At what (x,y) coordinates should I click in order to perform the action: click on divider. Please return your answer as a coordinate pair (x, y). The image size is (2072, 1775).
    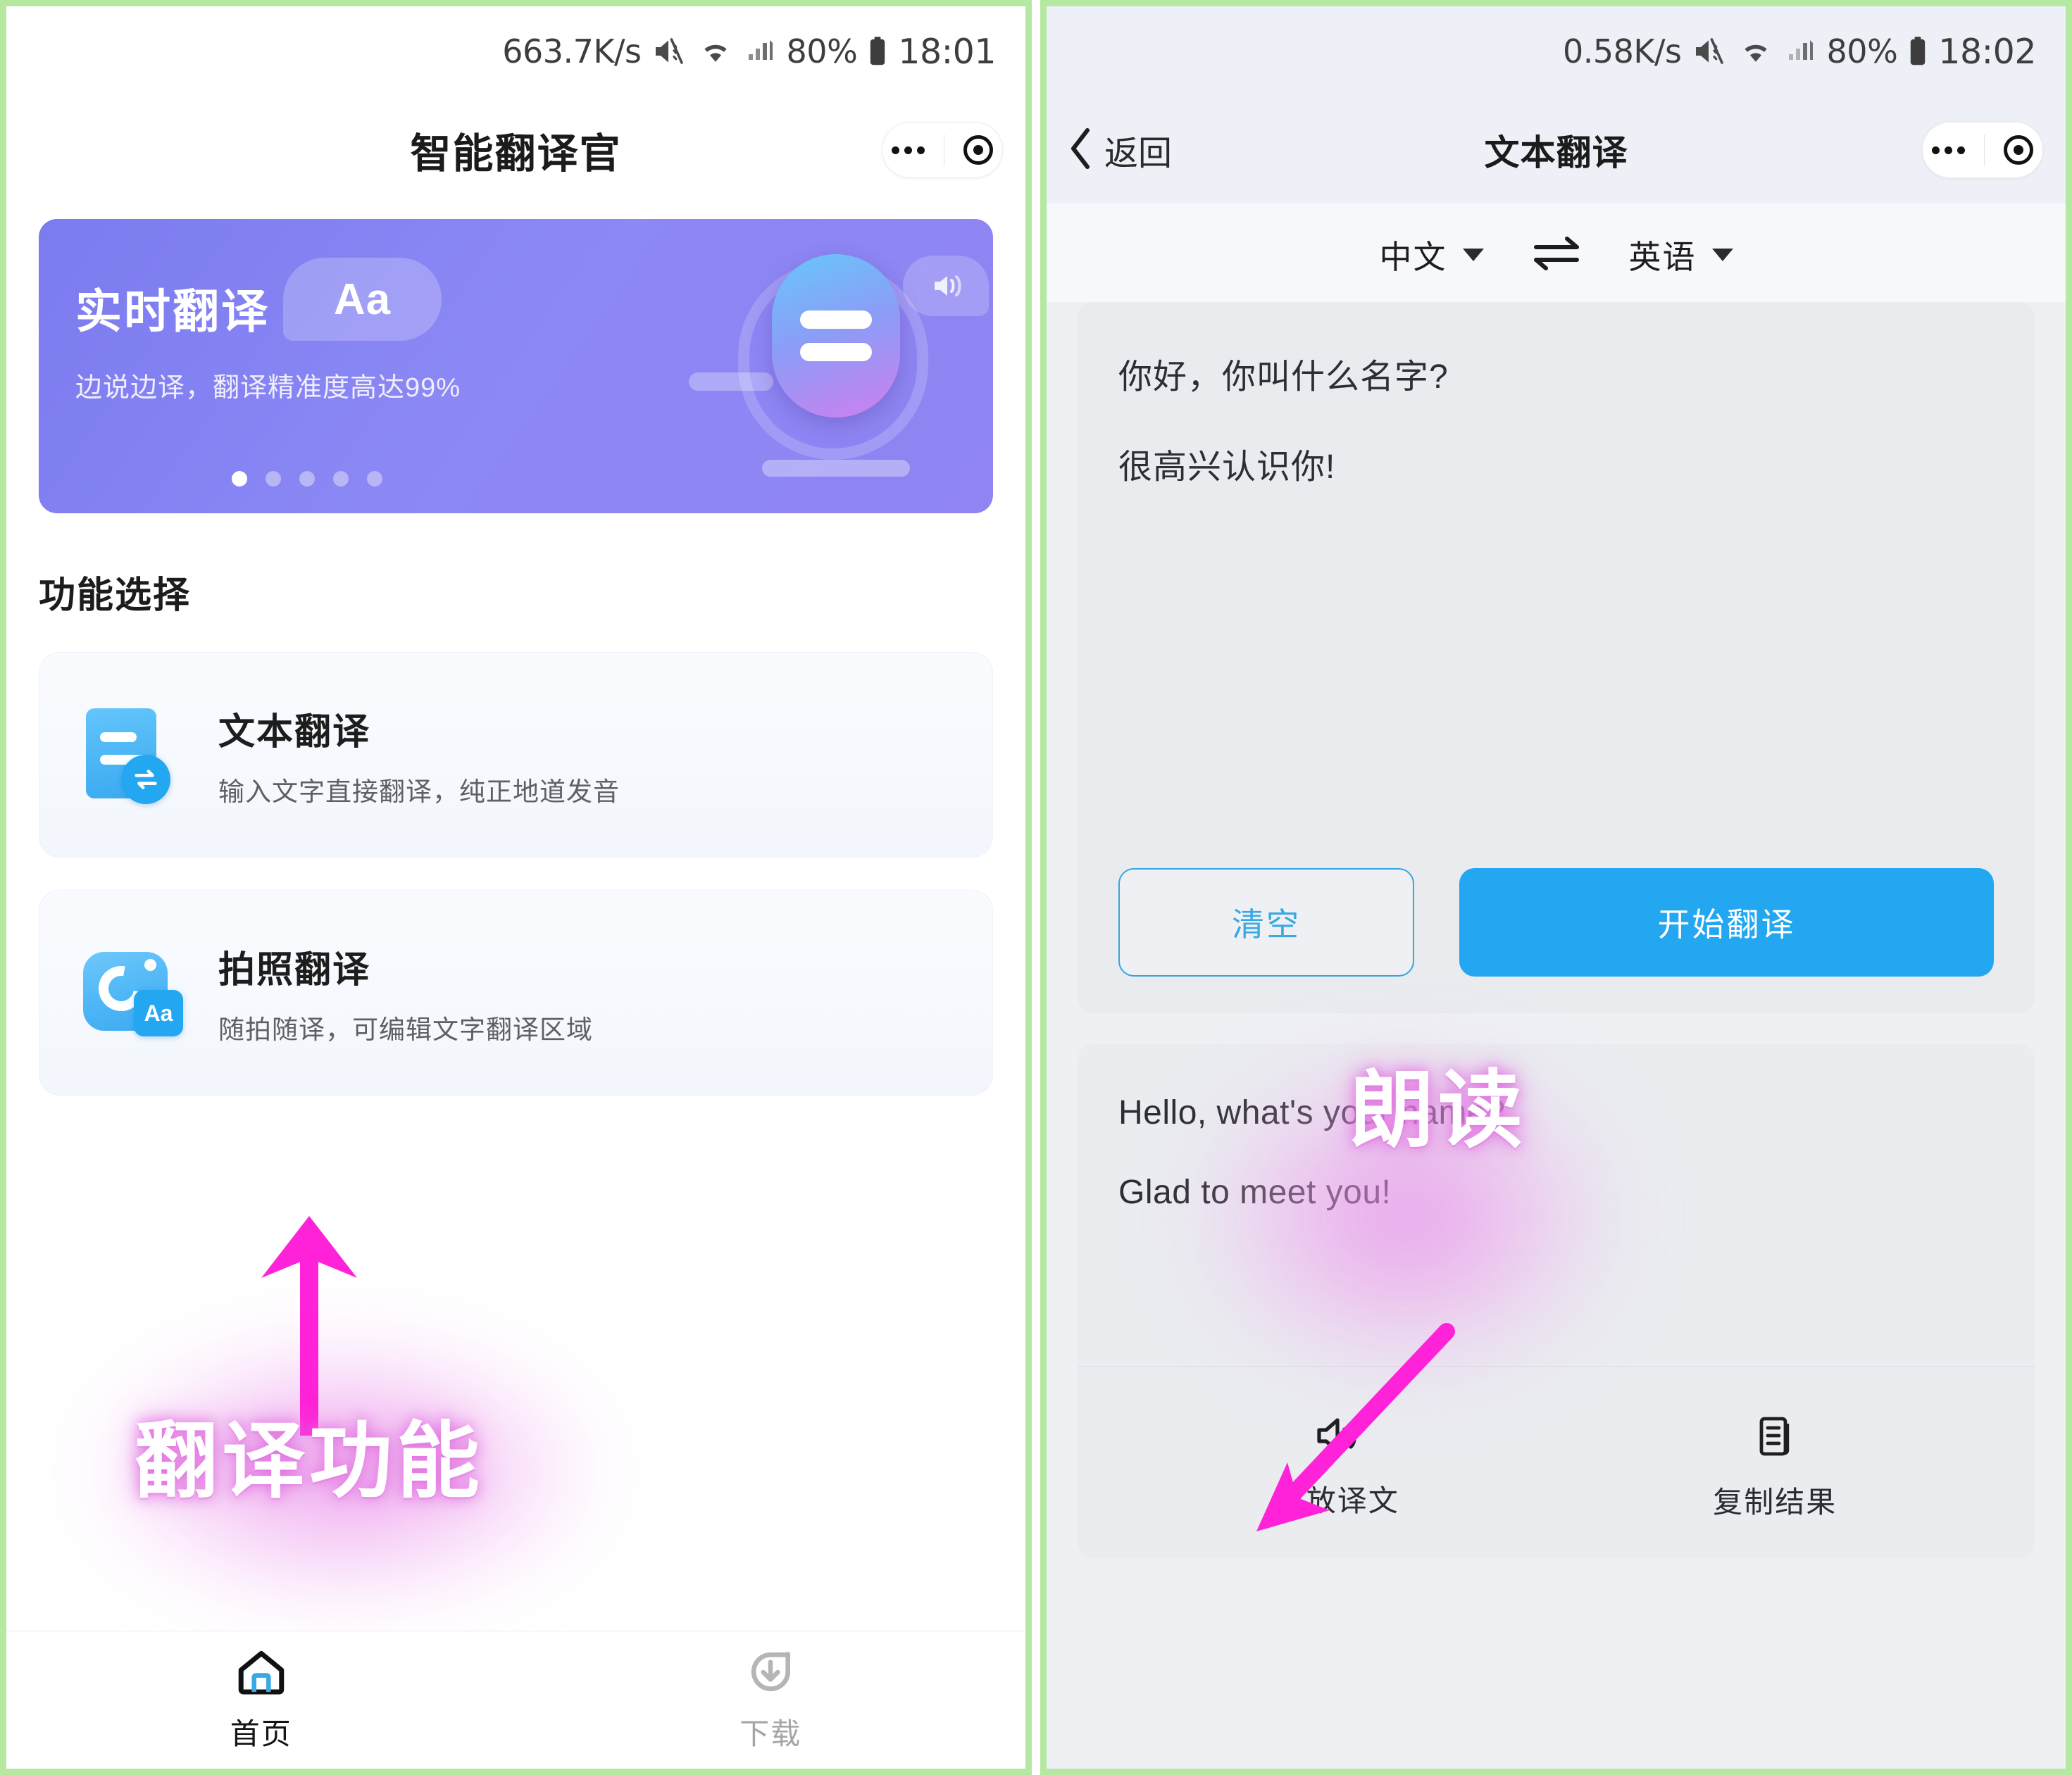
    Looking at the image, I should click on (1556, 1366).